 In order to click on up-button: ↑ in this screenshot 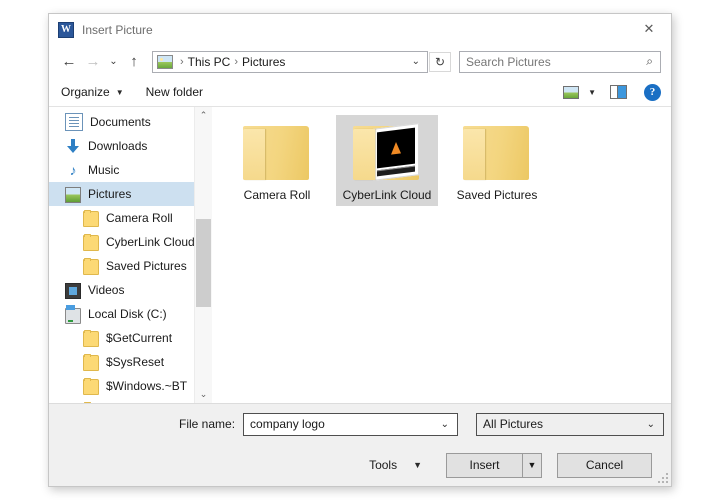, I will do `click(134, 62)`.